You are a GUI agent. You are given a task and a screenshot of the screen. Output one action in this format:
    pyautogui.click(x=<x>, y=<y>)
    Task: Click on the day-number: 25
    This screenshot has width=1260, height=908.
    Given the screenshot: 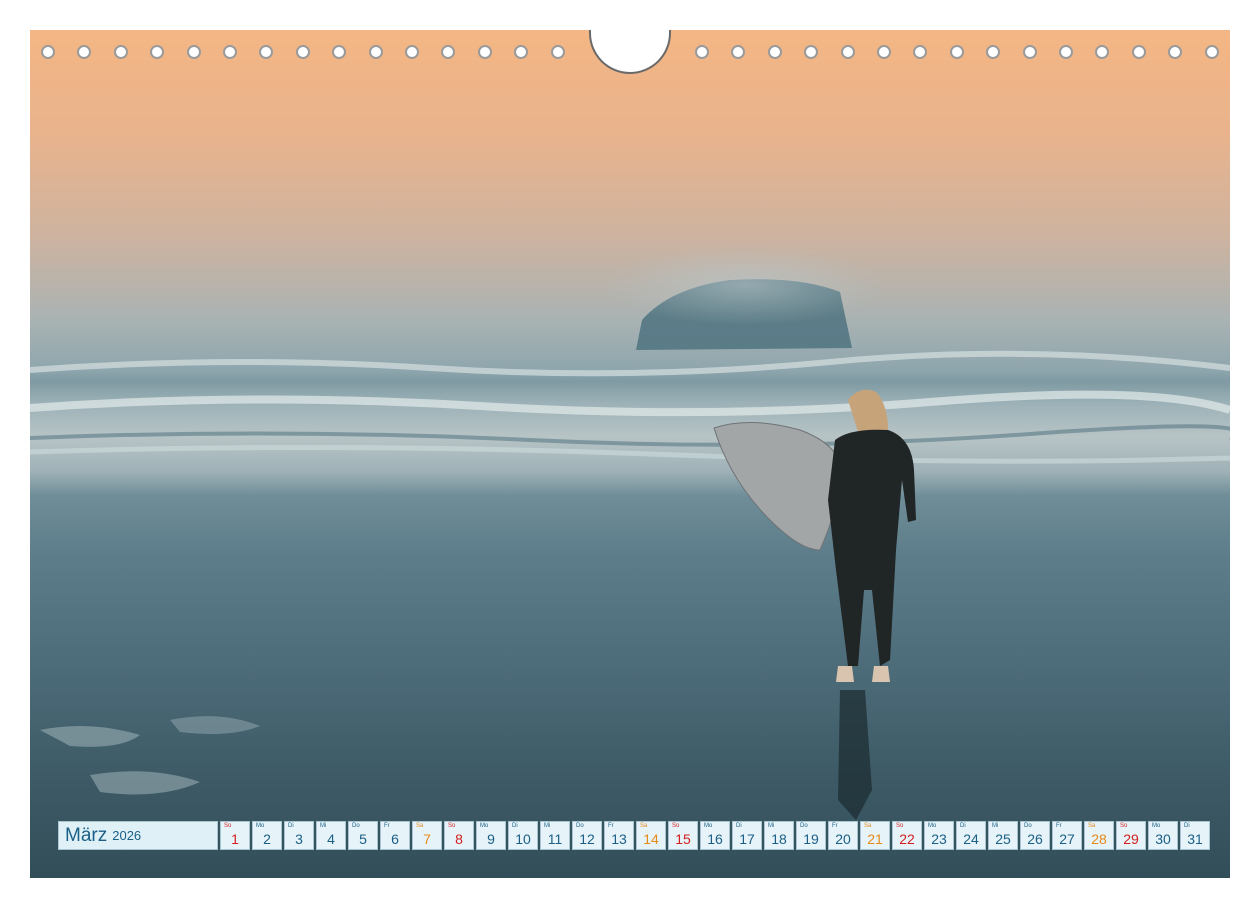 What is the action you would take?
    pyautogui.click(x=1003, y=839)
    